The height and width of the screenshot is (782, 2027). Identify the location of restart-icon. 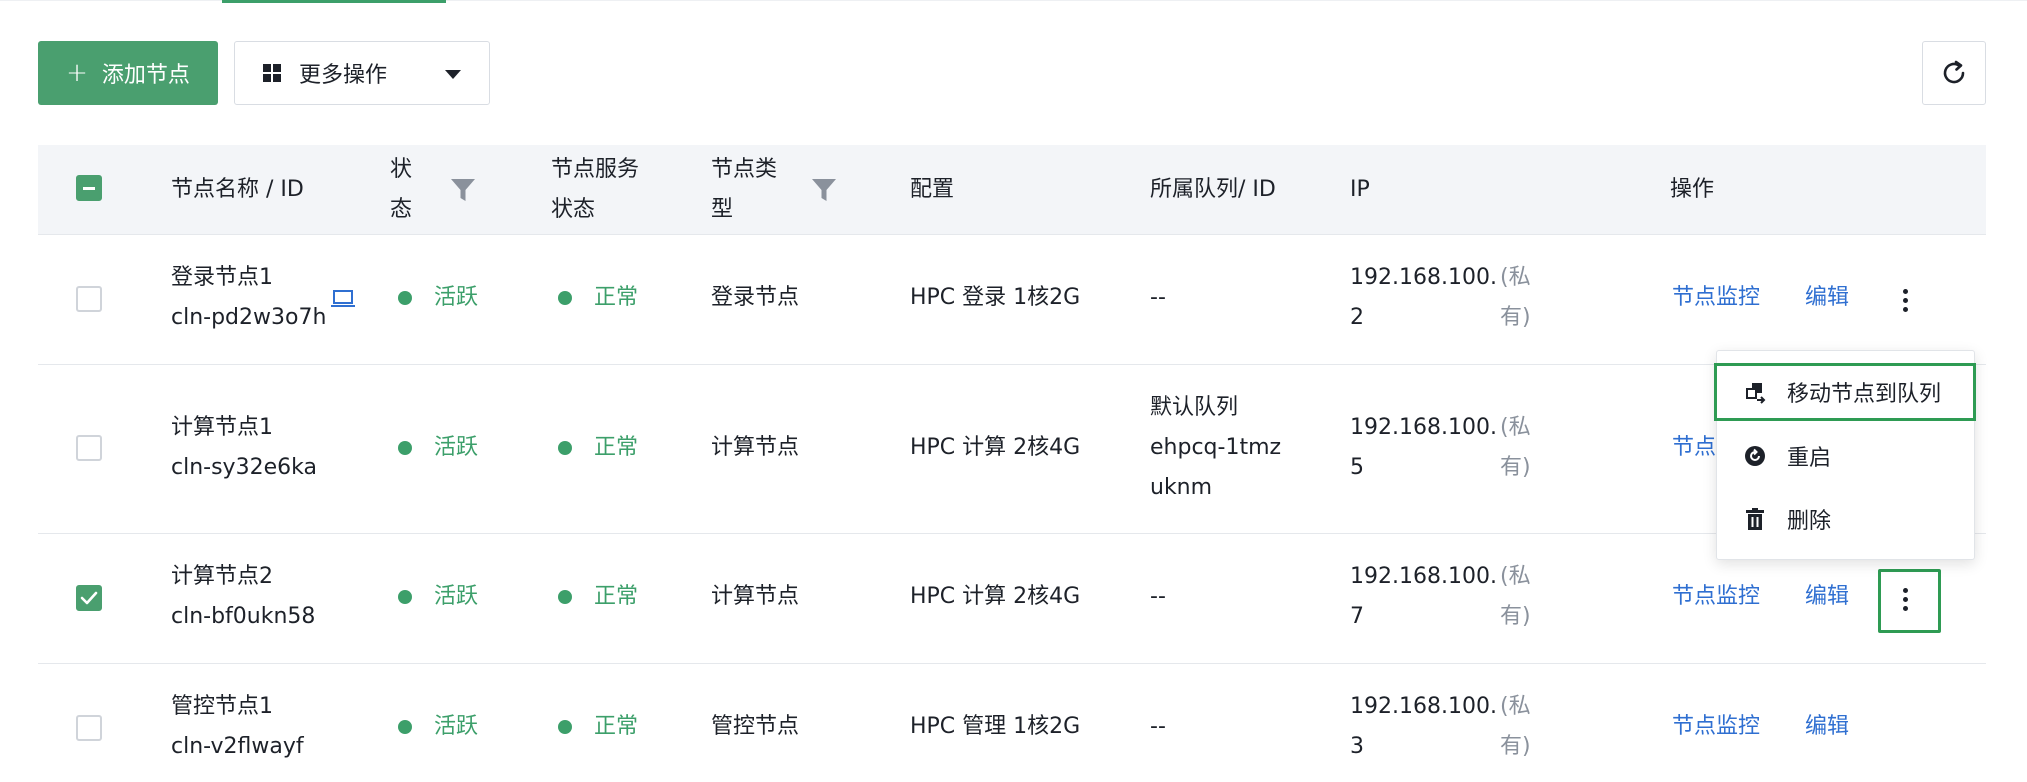
(1755, 456).